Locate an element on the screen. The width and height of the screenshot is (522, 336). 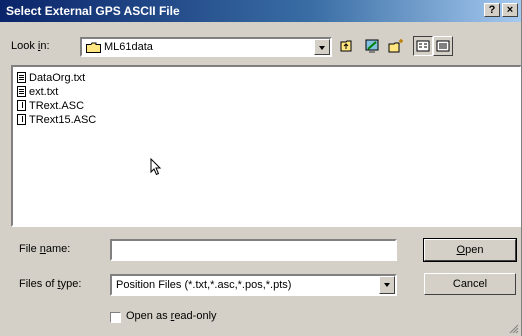
file-type-select: Position Files (*.txt,*.asc,*.pos,*.pts) is located at coordinates (253, 285).